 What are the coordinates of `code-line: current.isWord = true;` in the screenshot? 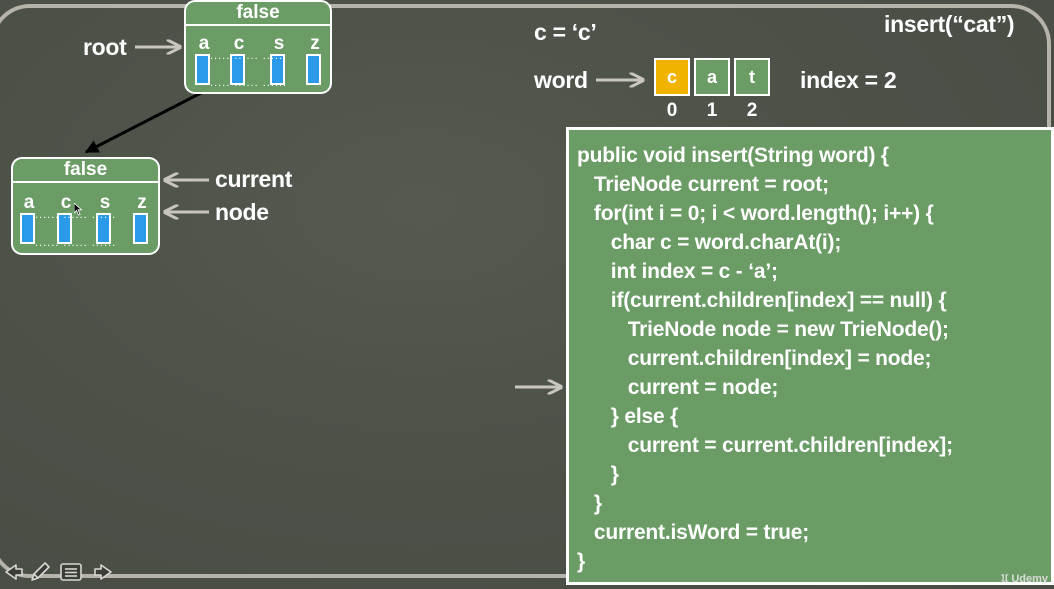 It's located at (693, 532).